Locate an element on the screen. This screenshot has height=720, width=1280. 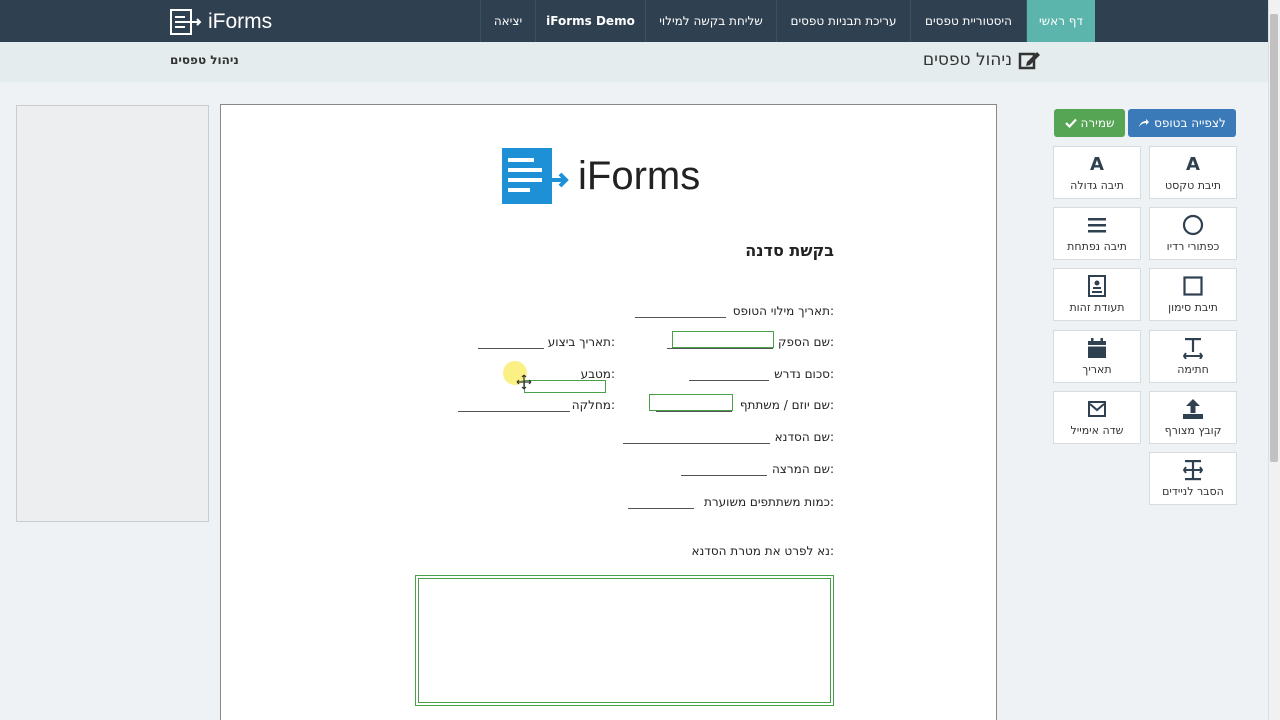
nav-logout: יציאה is located at coordinates (507, 21).